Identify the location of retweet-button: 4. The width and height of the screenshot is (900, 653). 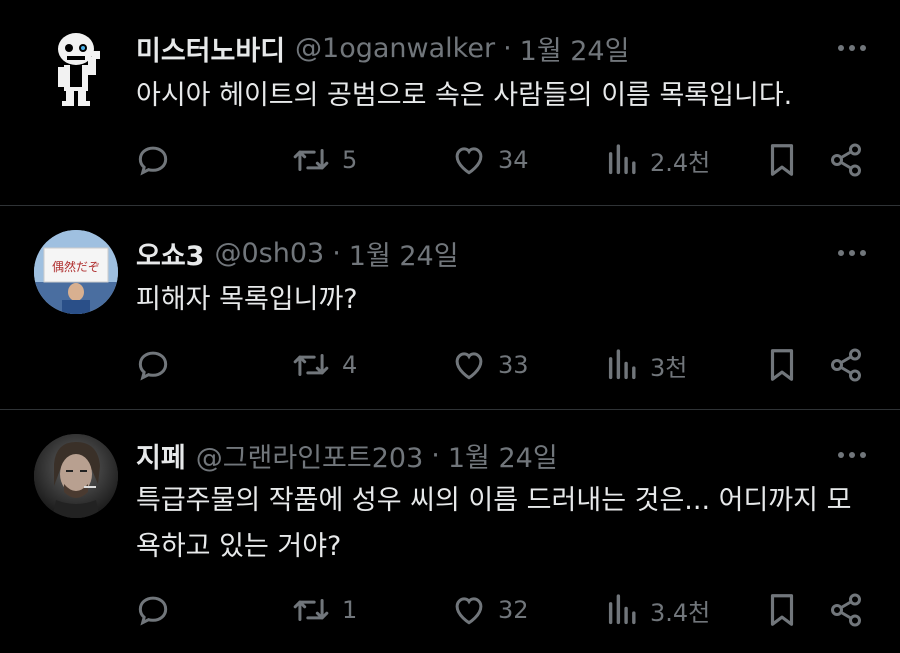
(323, 365).